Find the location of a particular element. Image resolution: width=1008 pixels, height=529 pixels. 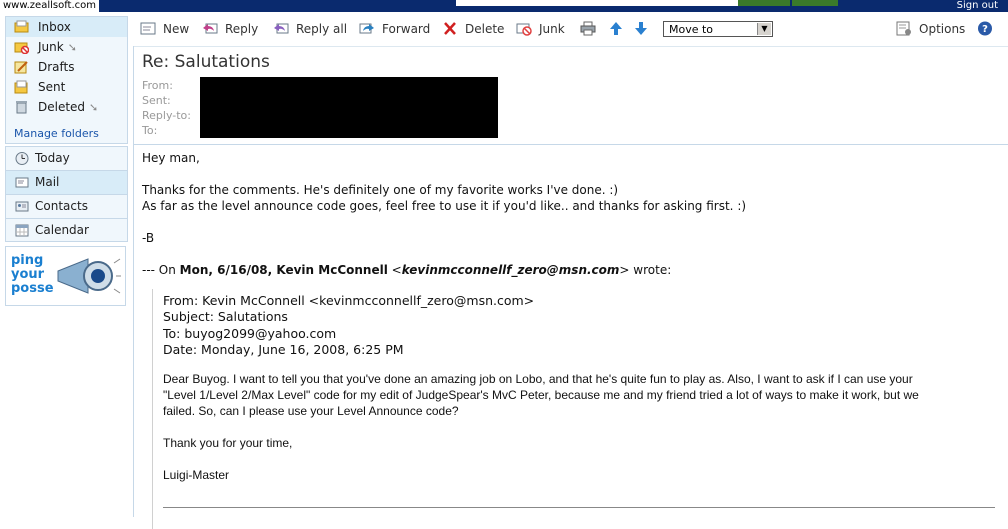

sign-out-link: Sign out is located at coordinates (977, 6).